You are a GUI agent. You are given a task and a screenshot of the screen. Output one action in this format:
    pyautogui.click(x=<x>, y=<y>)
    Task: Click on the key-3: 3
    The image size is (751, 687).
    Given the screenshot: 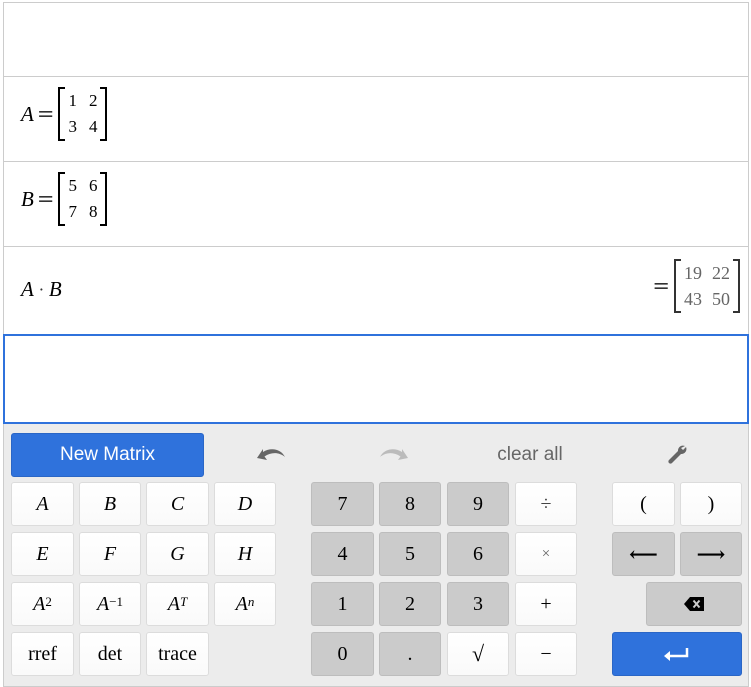 What is the action you would take?
    pyautogui.click(x=478, y=604)
    